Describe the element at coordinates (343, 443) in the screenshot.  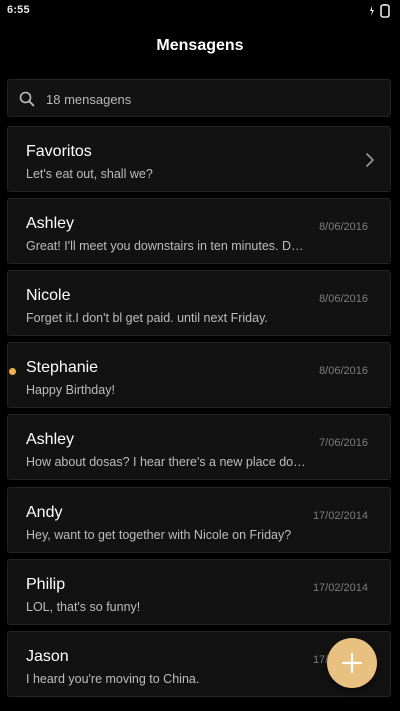
I see `message-date: 7/06/2016` at that location.